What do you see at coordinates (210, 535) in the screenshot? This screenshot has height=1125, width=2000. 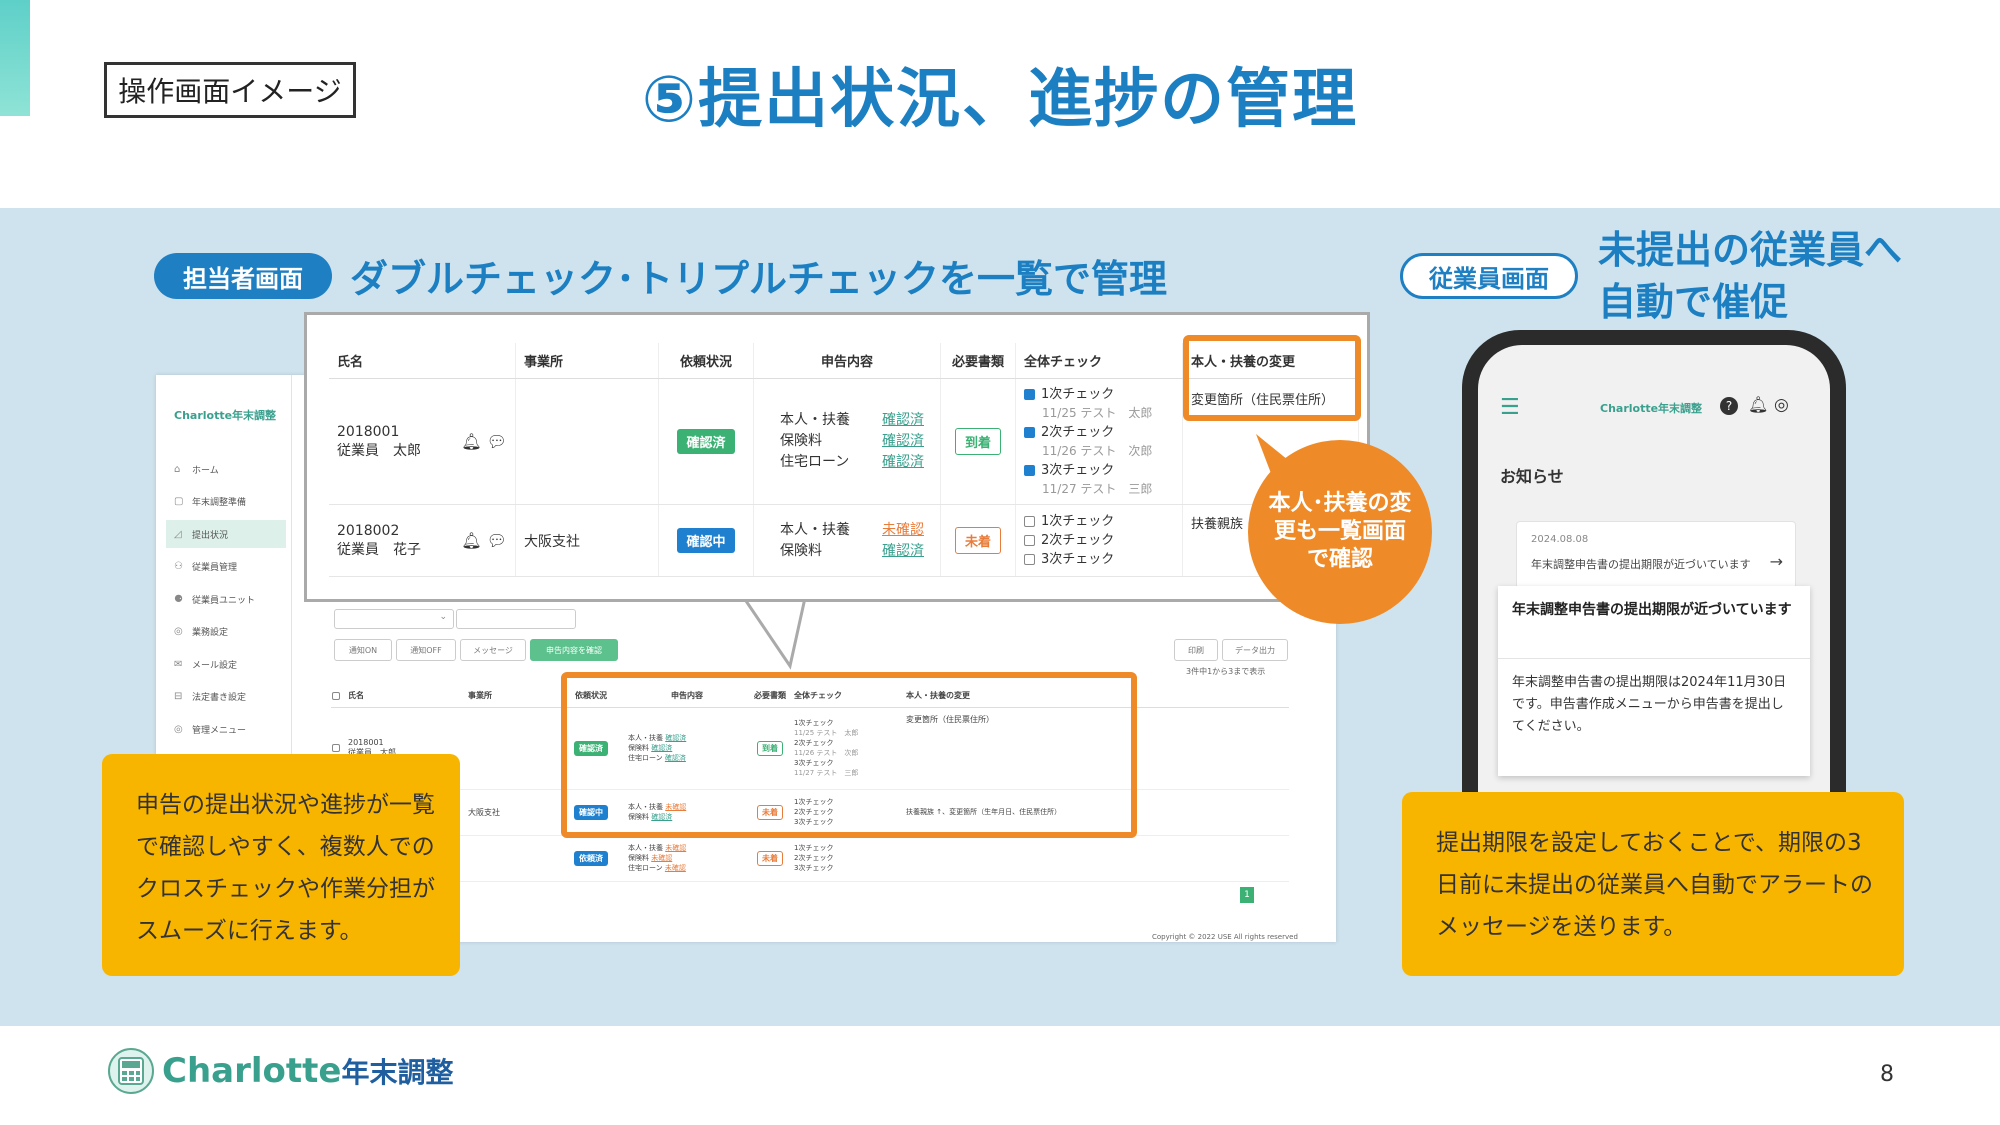 I see `sidebar-item-label: 提出状況` at bounding box center [210, 535].